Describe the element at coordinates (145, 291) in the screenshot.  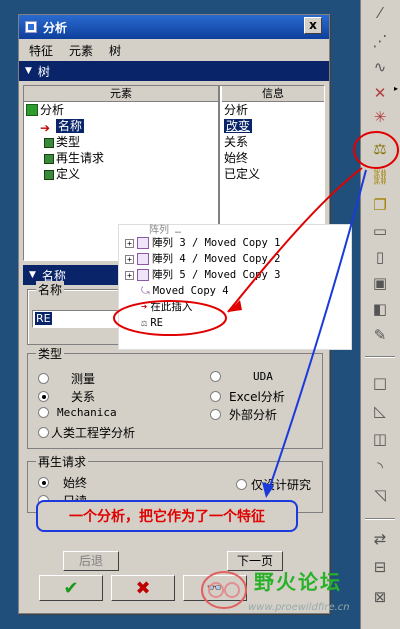
I see `moved-copy-icon: ⤿` at that location.